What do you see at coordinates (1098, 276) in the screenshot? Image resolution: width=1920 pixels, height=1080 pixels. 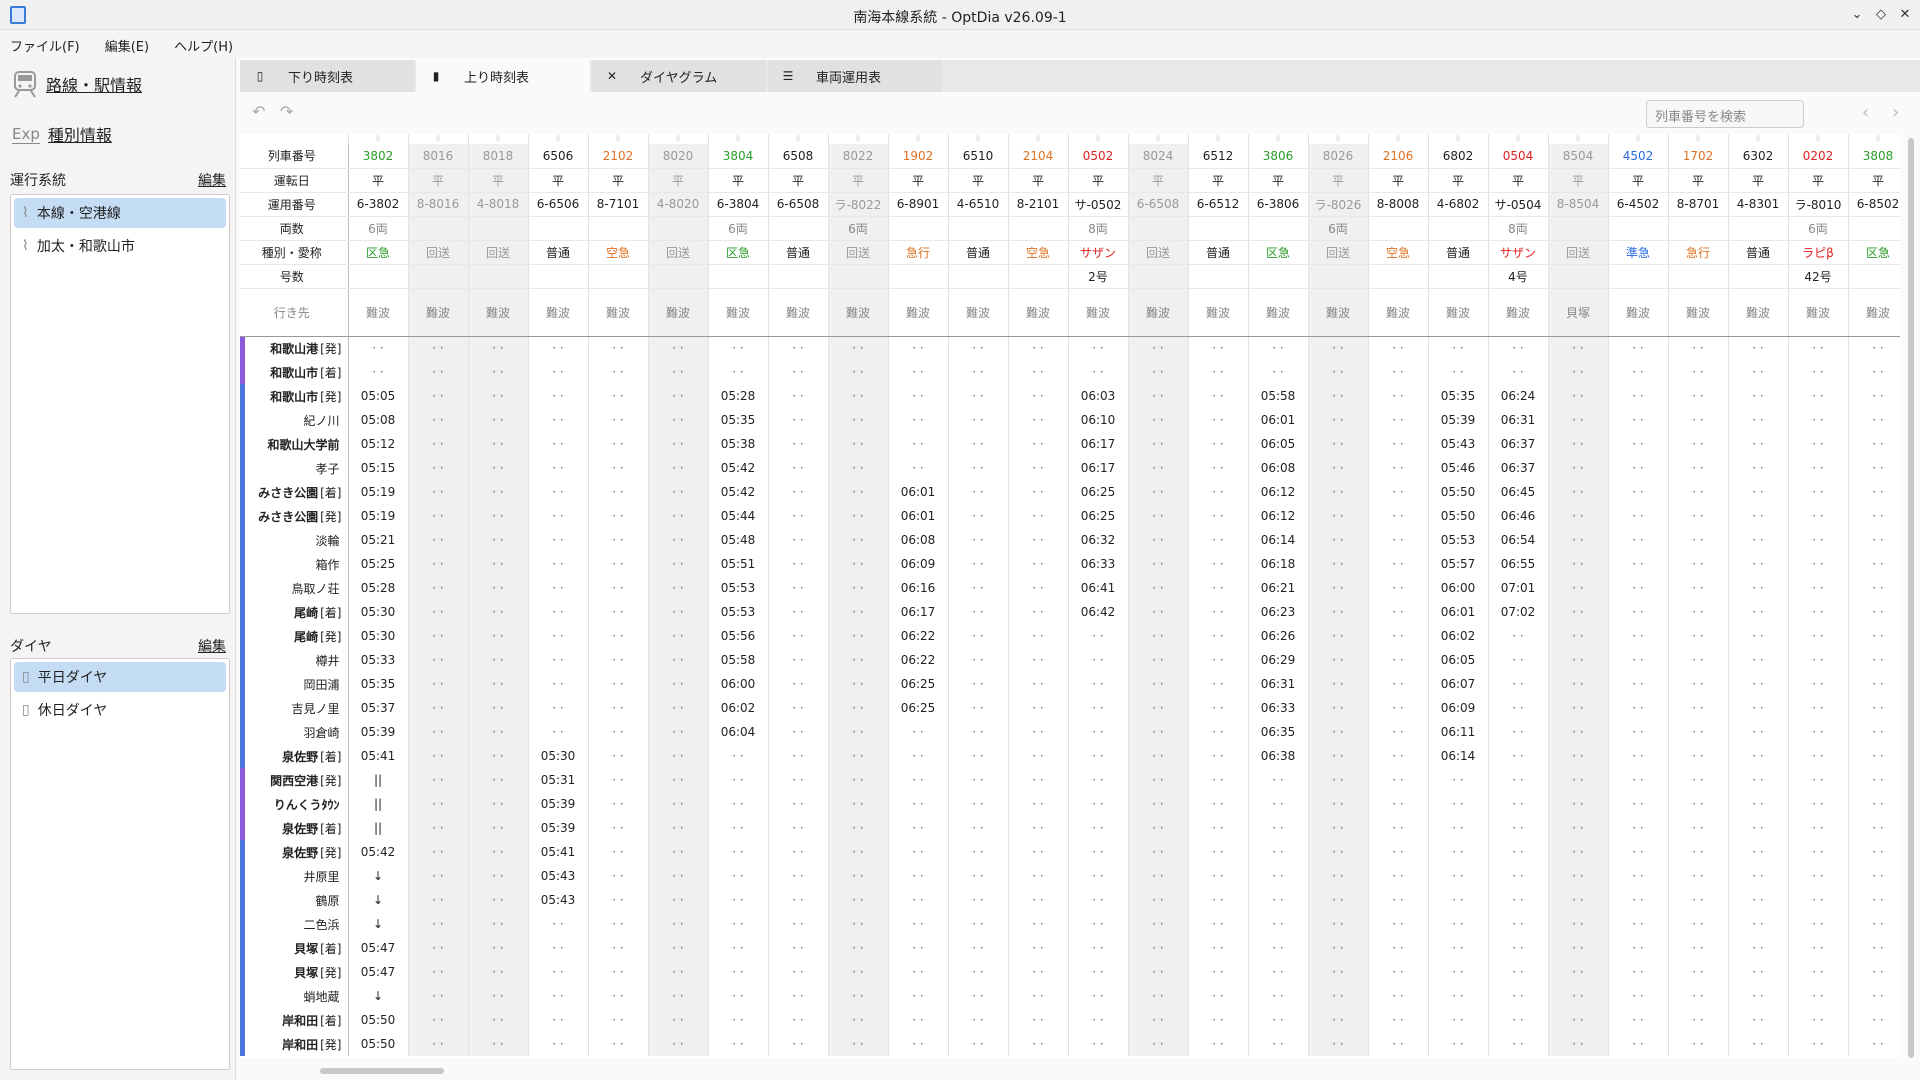 I see `service-number-cell: 2号` at bounding box center [1098, 276].